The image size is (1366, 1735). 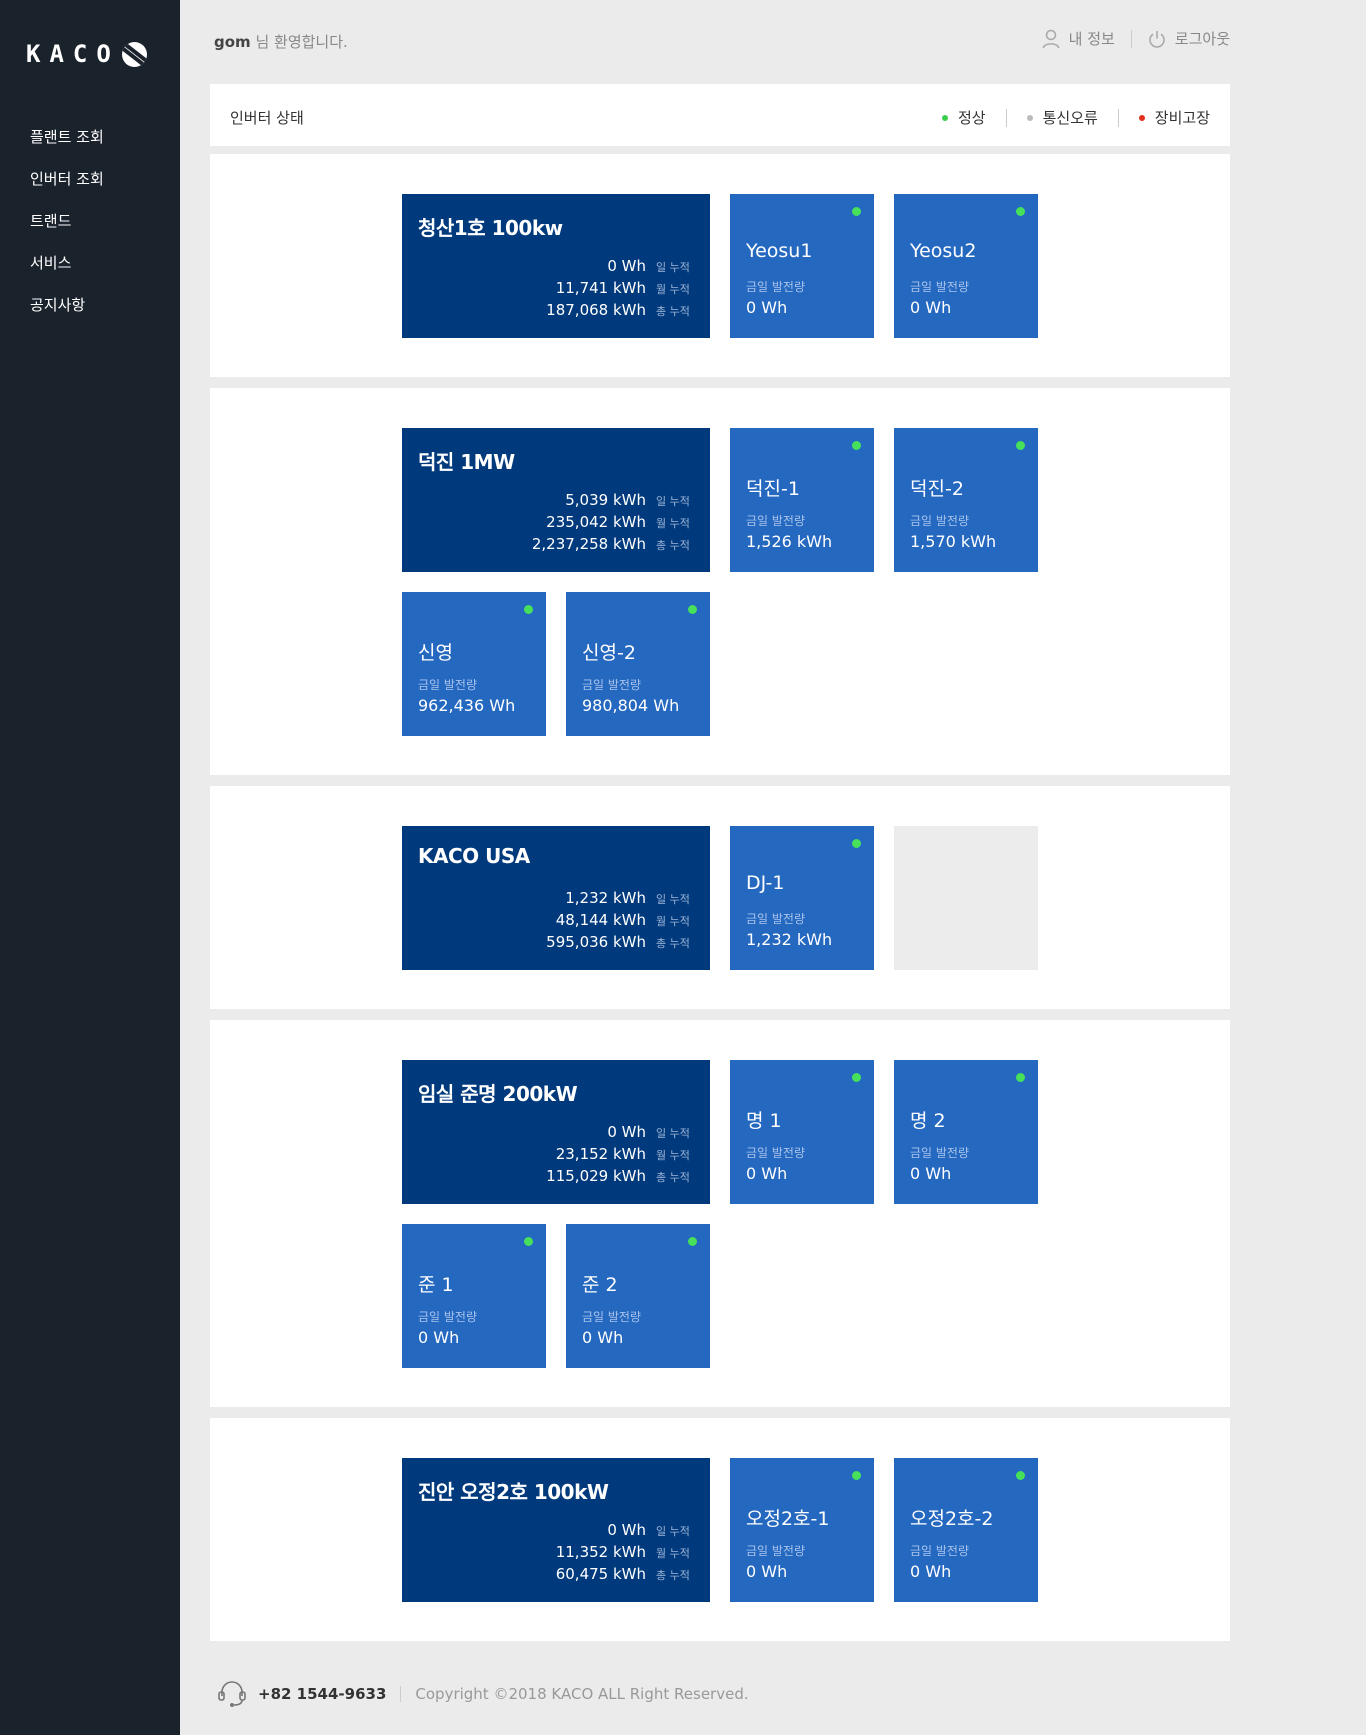 What do you see at coordinates (1182, 118) in the screenshot?
I see `legend-device-fault-label: 장비고장` at bounding box center [1182, 118].